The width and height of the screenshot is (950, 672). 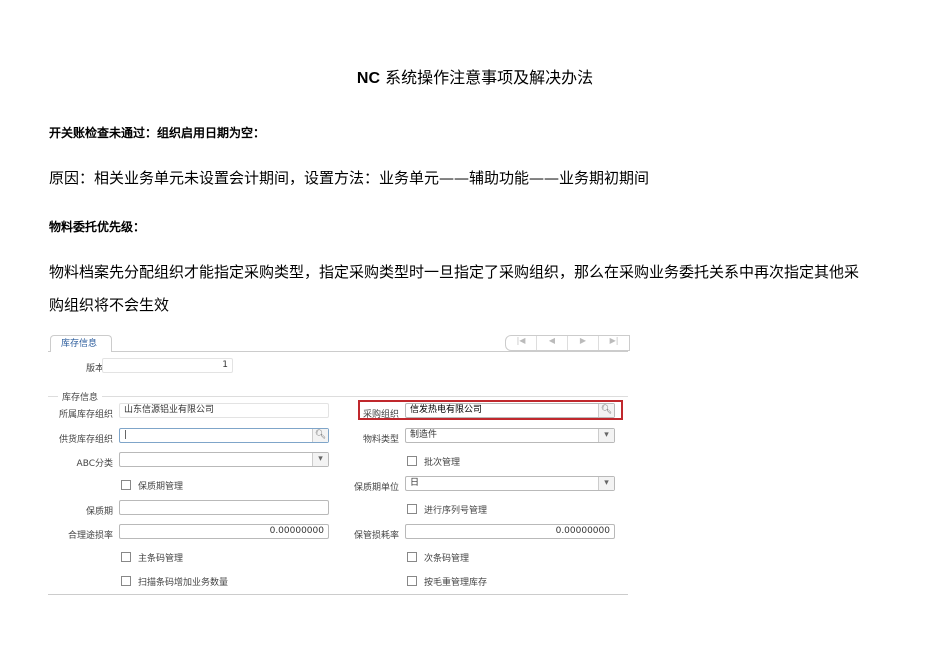 I want to click on section1-body: 原因：相关业务单元未设置会计期间，设置方法：业务单元——辅助功能——业务期初期间, so click(x=349, y=178).